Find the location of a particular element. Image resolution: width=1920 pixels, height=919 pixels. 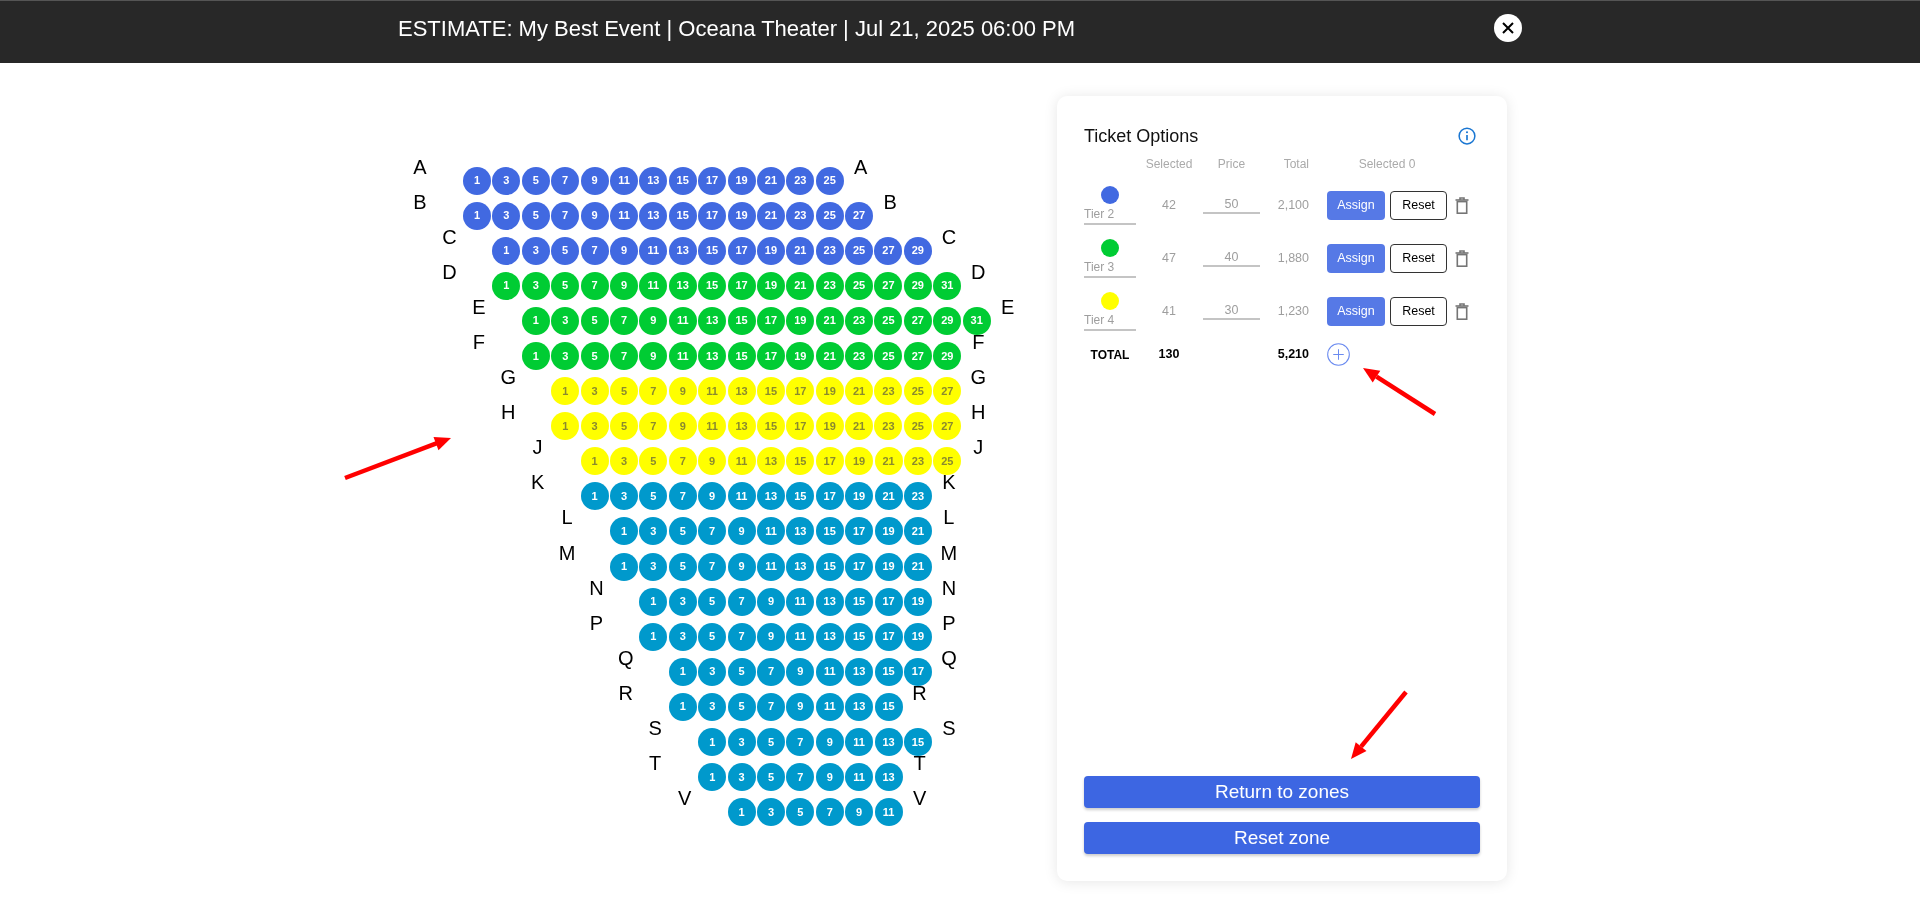

tier-name-field: Tier 2 is located at coordinates (1110, 214).